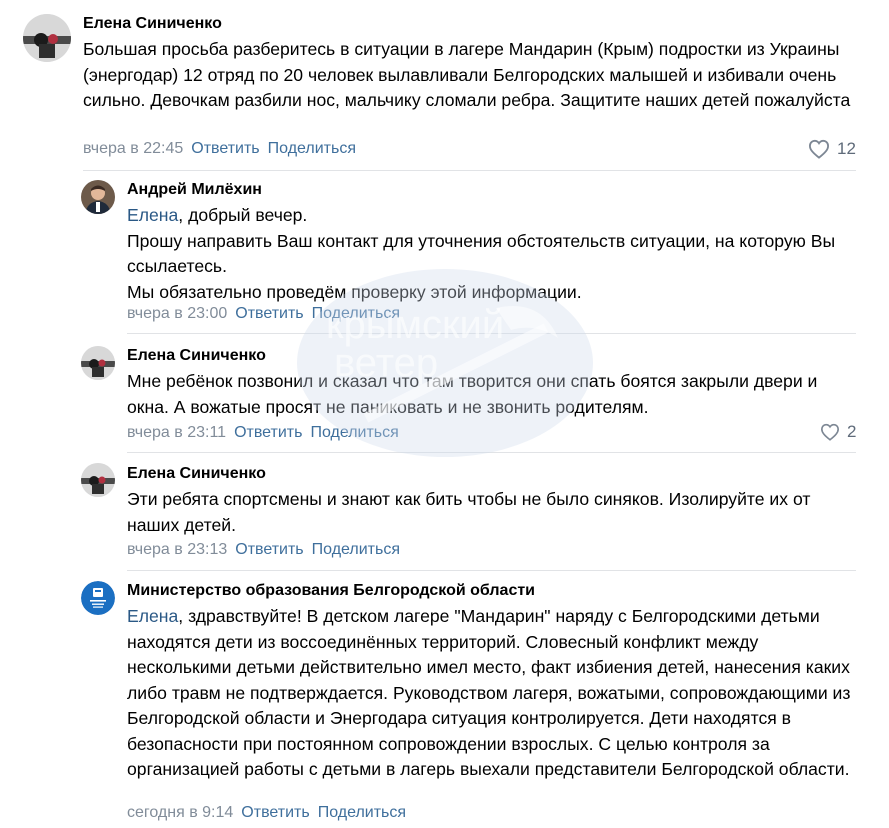 This screenshot has width=889, height=828. I want to click on ministry-logo-icon, so click(98, 598).